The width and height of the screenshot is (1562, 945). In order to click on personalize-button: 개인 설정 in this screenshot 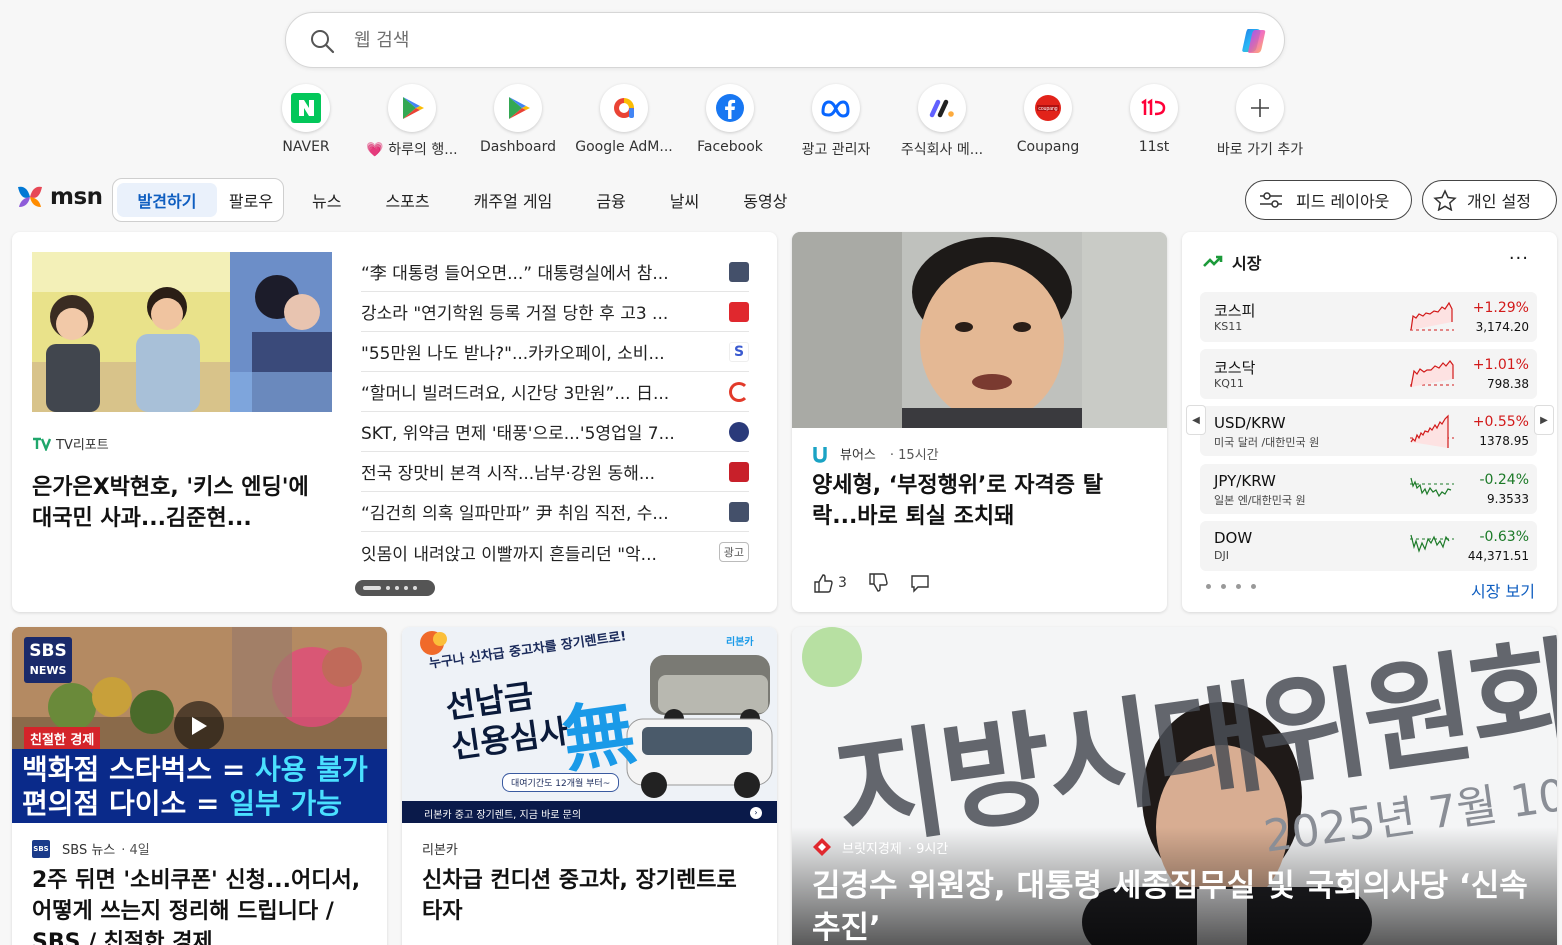, I will do `click(1489, 200)`.